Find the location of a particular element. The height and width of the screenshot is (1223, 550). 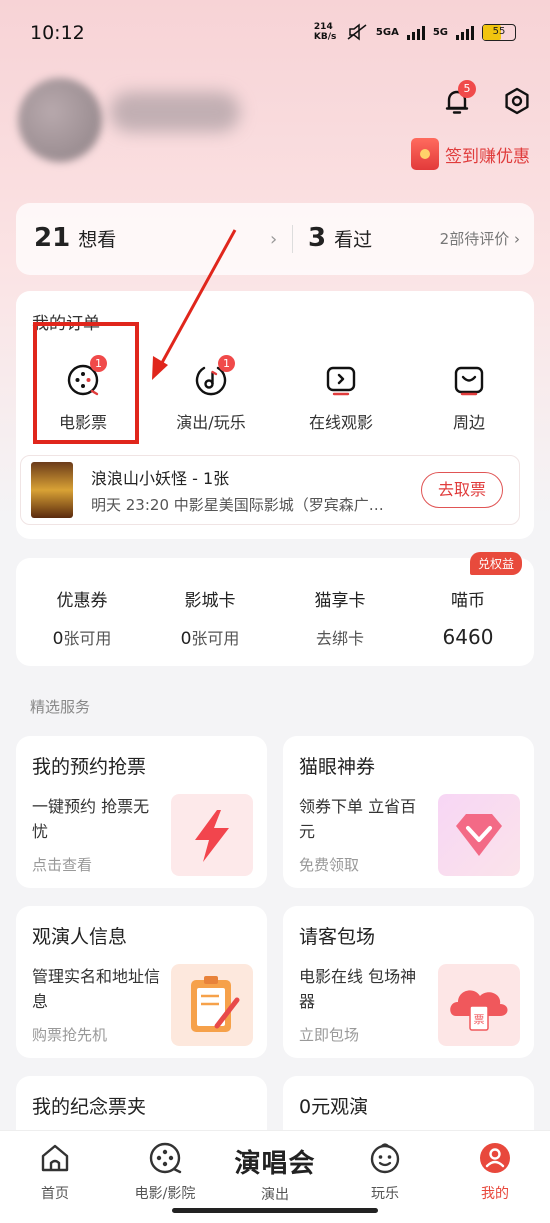

service-title: 我的预约抢票 is located at coordinates (89, 767).